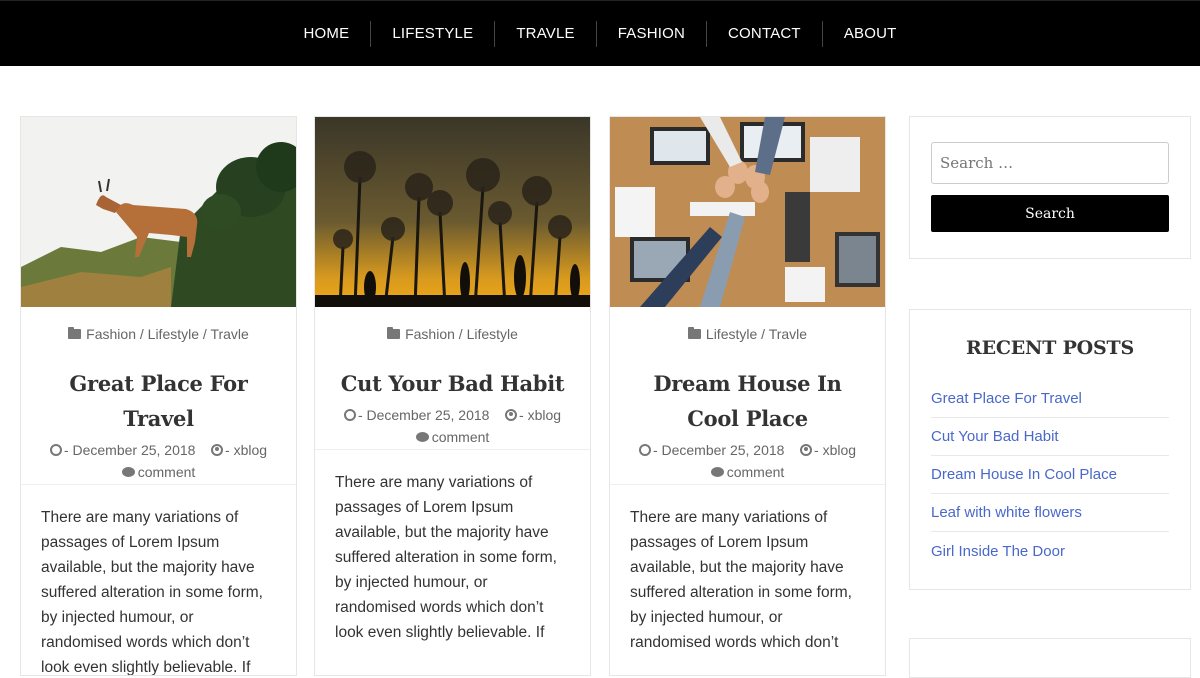 The height and width of the screenshot is (678, 1200). I want to click on post-categories: Fashion / Lifestyle, so click(452, 335).